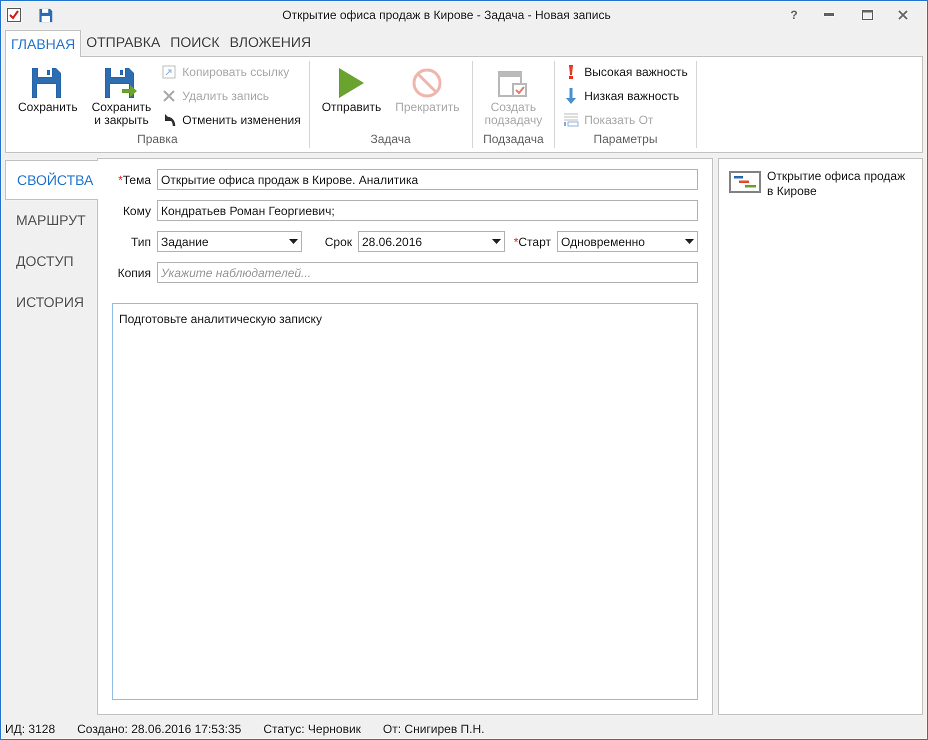 The height and width of the screenshot is (740, 928). What do you see at coordinates (121, 83) in the screenshot?
I see `save-close-icon` at bounding box center [121, 83].